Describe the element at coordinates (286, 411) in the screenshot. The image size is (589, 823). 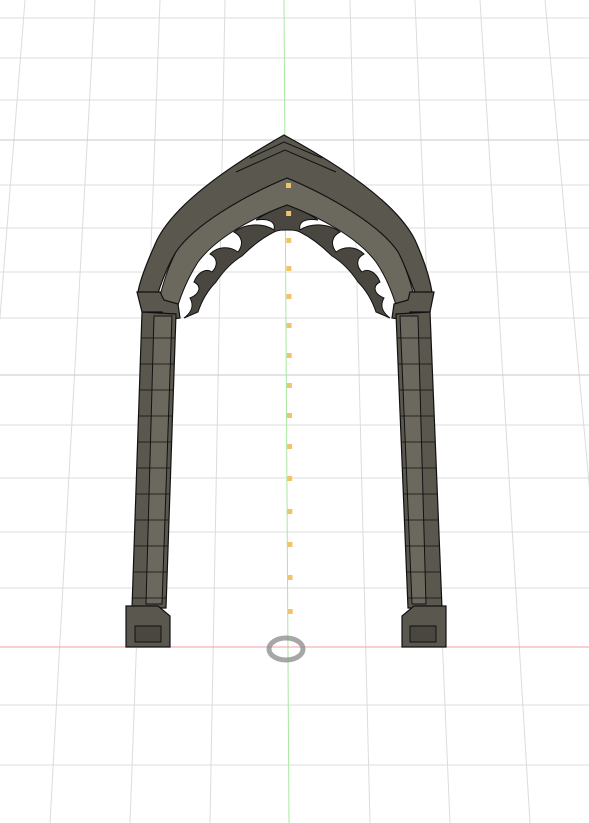
I see `y-axis-line` at that location.